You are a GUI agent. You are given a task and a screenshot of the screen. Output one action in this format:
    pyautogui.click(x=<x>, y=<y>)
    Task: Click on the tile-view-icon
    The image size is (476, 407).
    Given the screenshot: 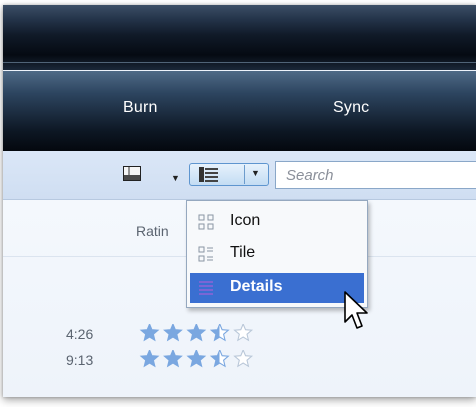 What is the action you would take?
    pyautogui.click(x=205, y=254)
    